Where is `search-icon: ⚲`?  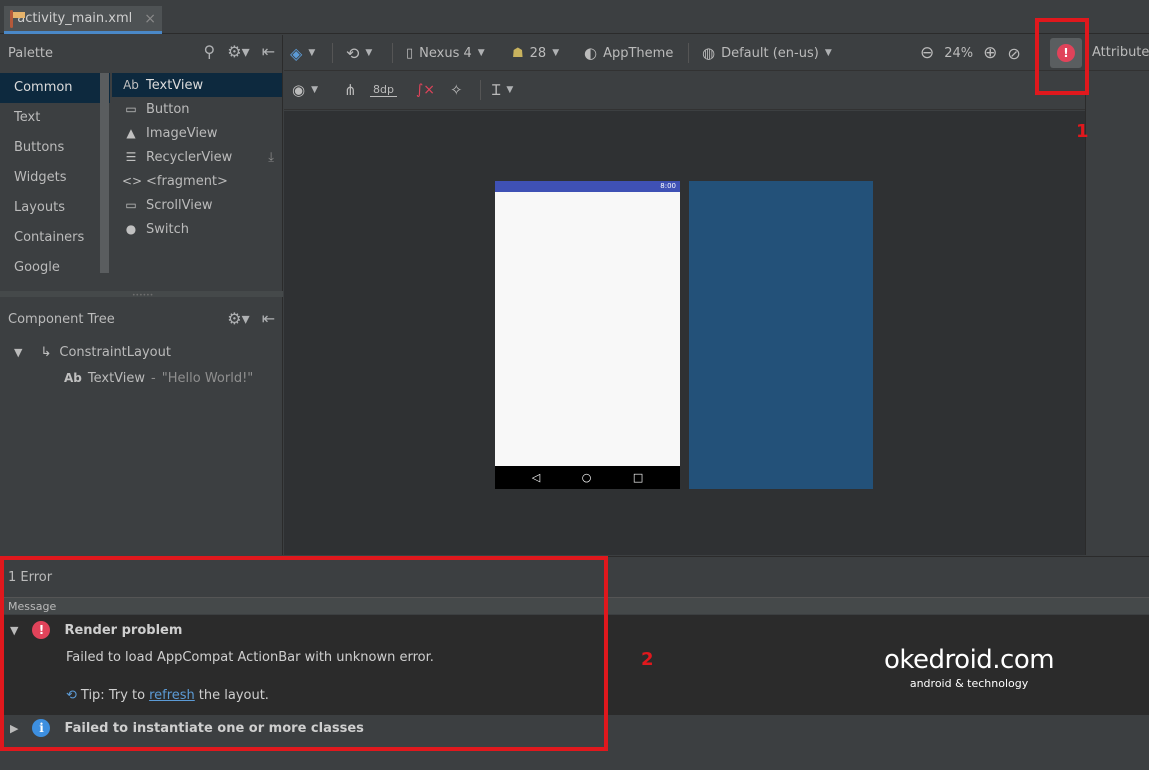 search-icon: ⚲ is located at coordinates (210, 51).